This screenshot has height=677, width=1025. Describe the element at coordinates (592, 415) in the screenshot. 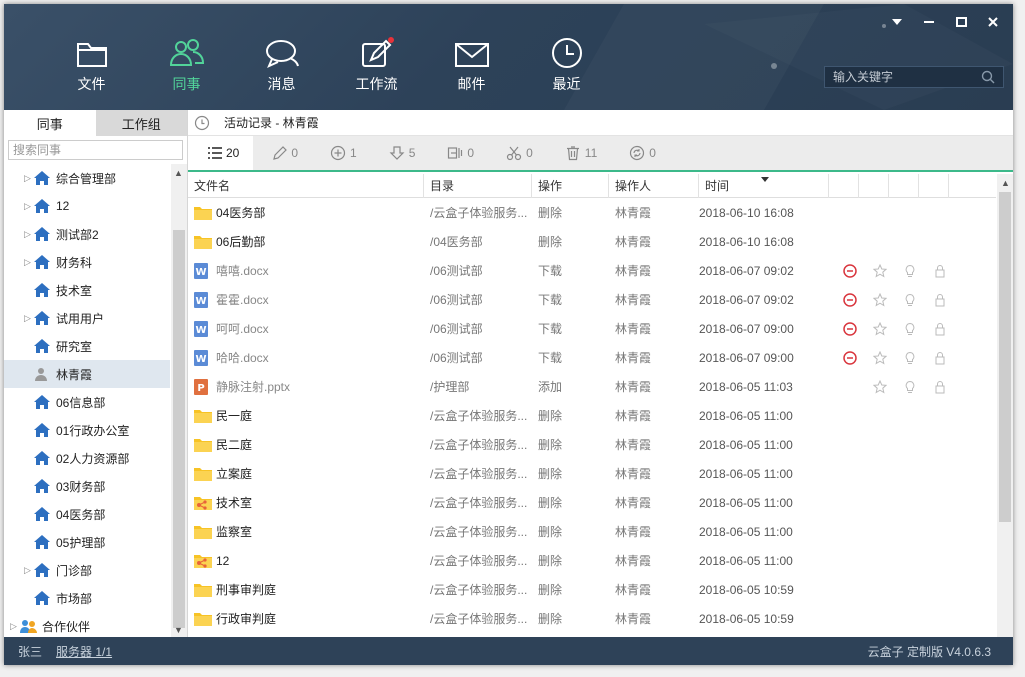

I see `table-row: 民一庭/云盒子体验服务... 删除 林青霞 2018-06-05 11:00` at that location.